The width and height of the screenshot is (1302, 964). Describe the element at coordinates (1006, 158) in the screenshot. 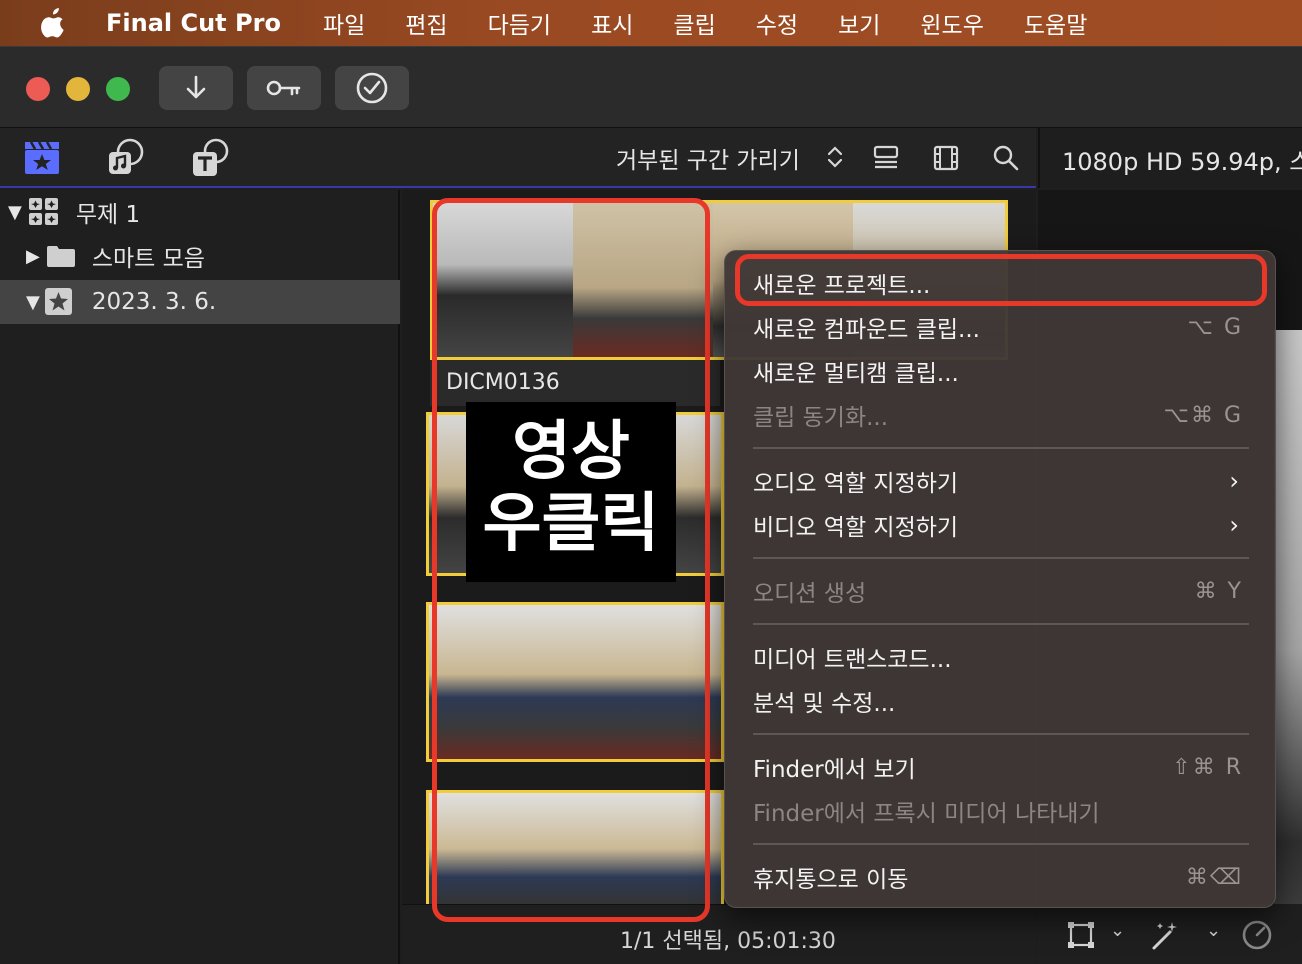

I see `search-icon` at that location.